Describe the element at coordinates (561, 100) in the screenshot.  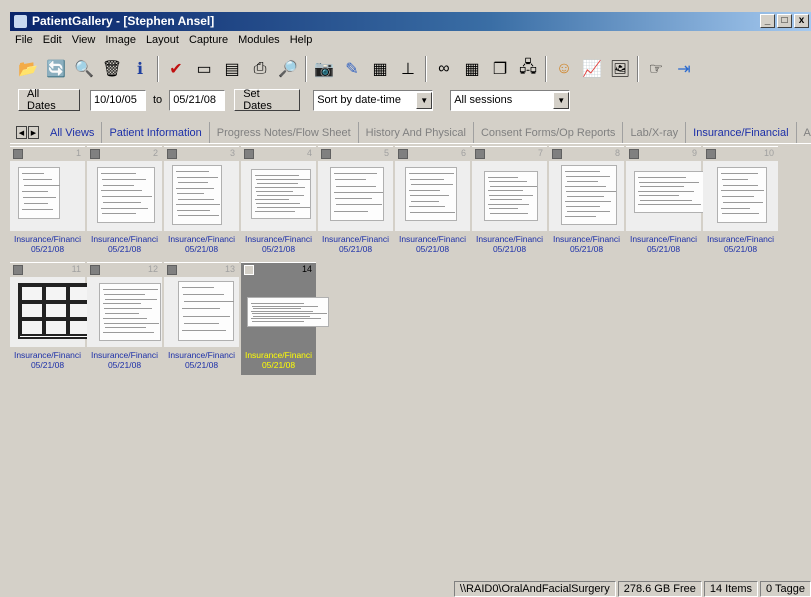
I see `session-dropdown-arrow-icon: ▼` at that location.